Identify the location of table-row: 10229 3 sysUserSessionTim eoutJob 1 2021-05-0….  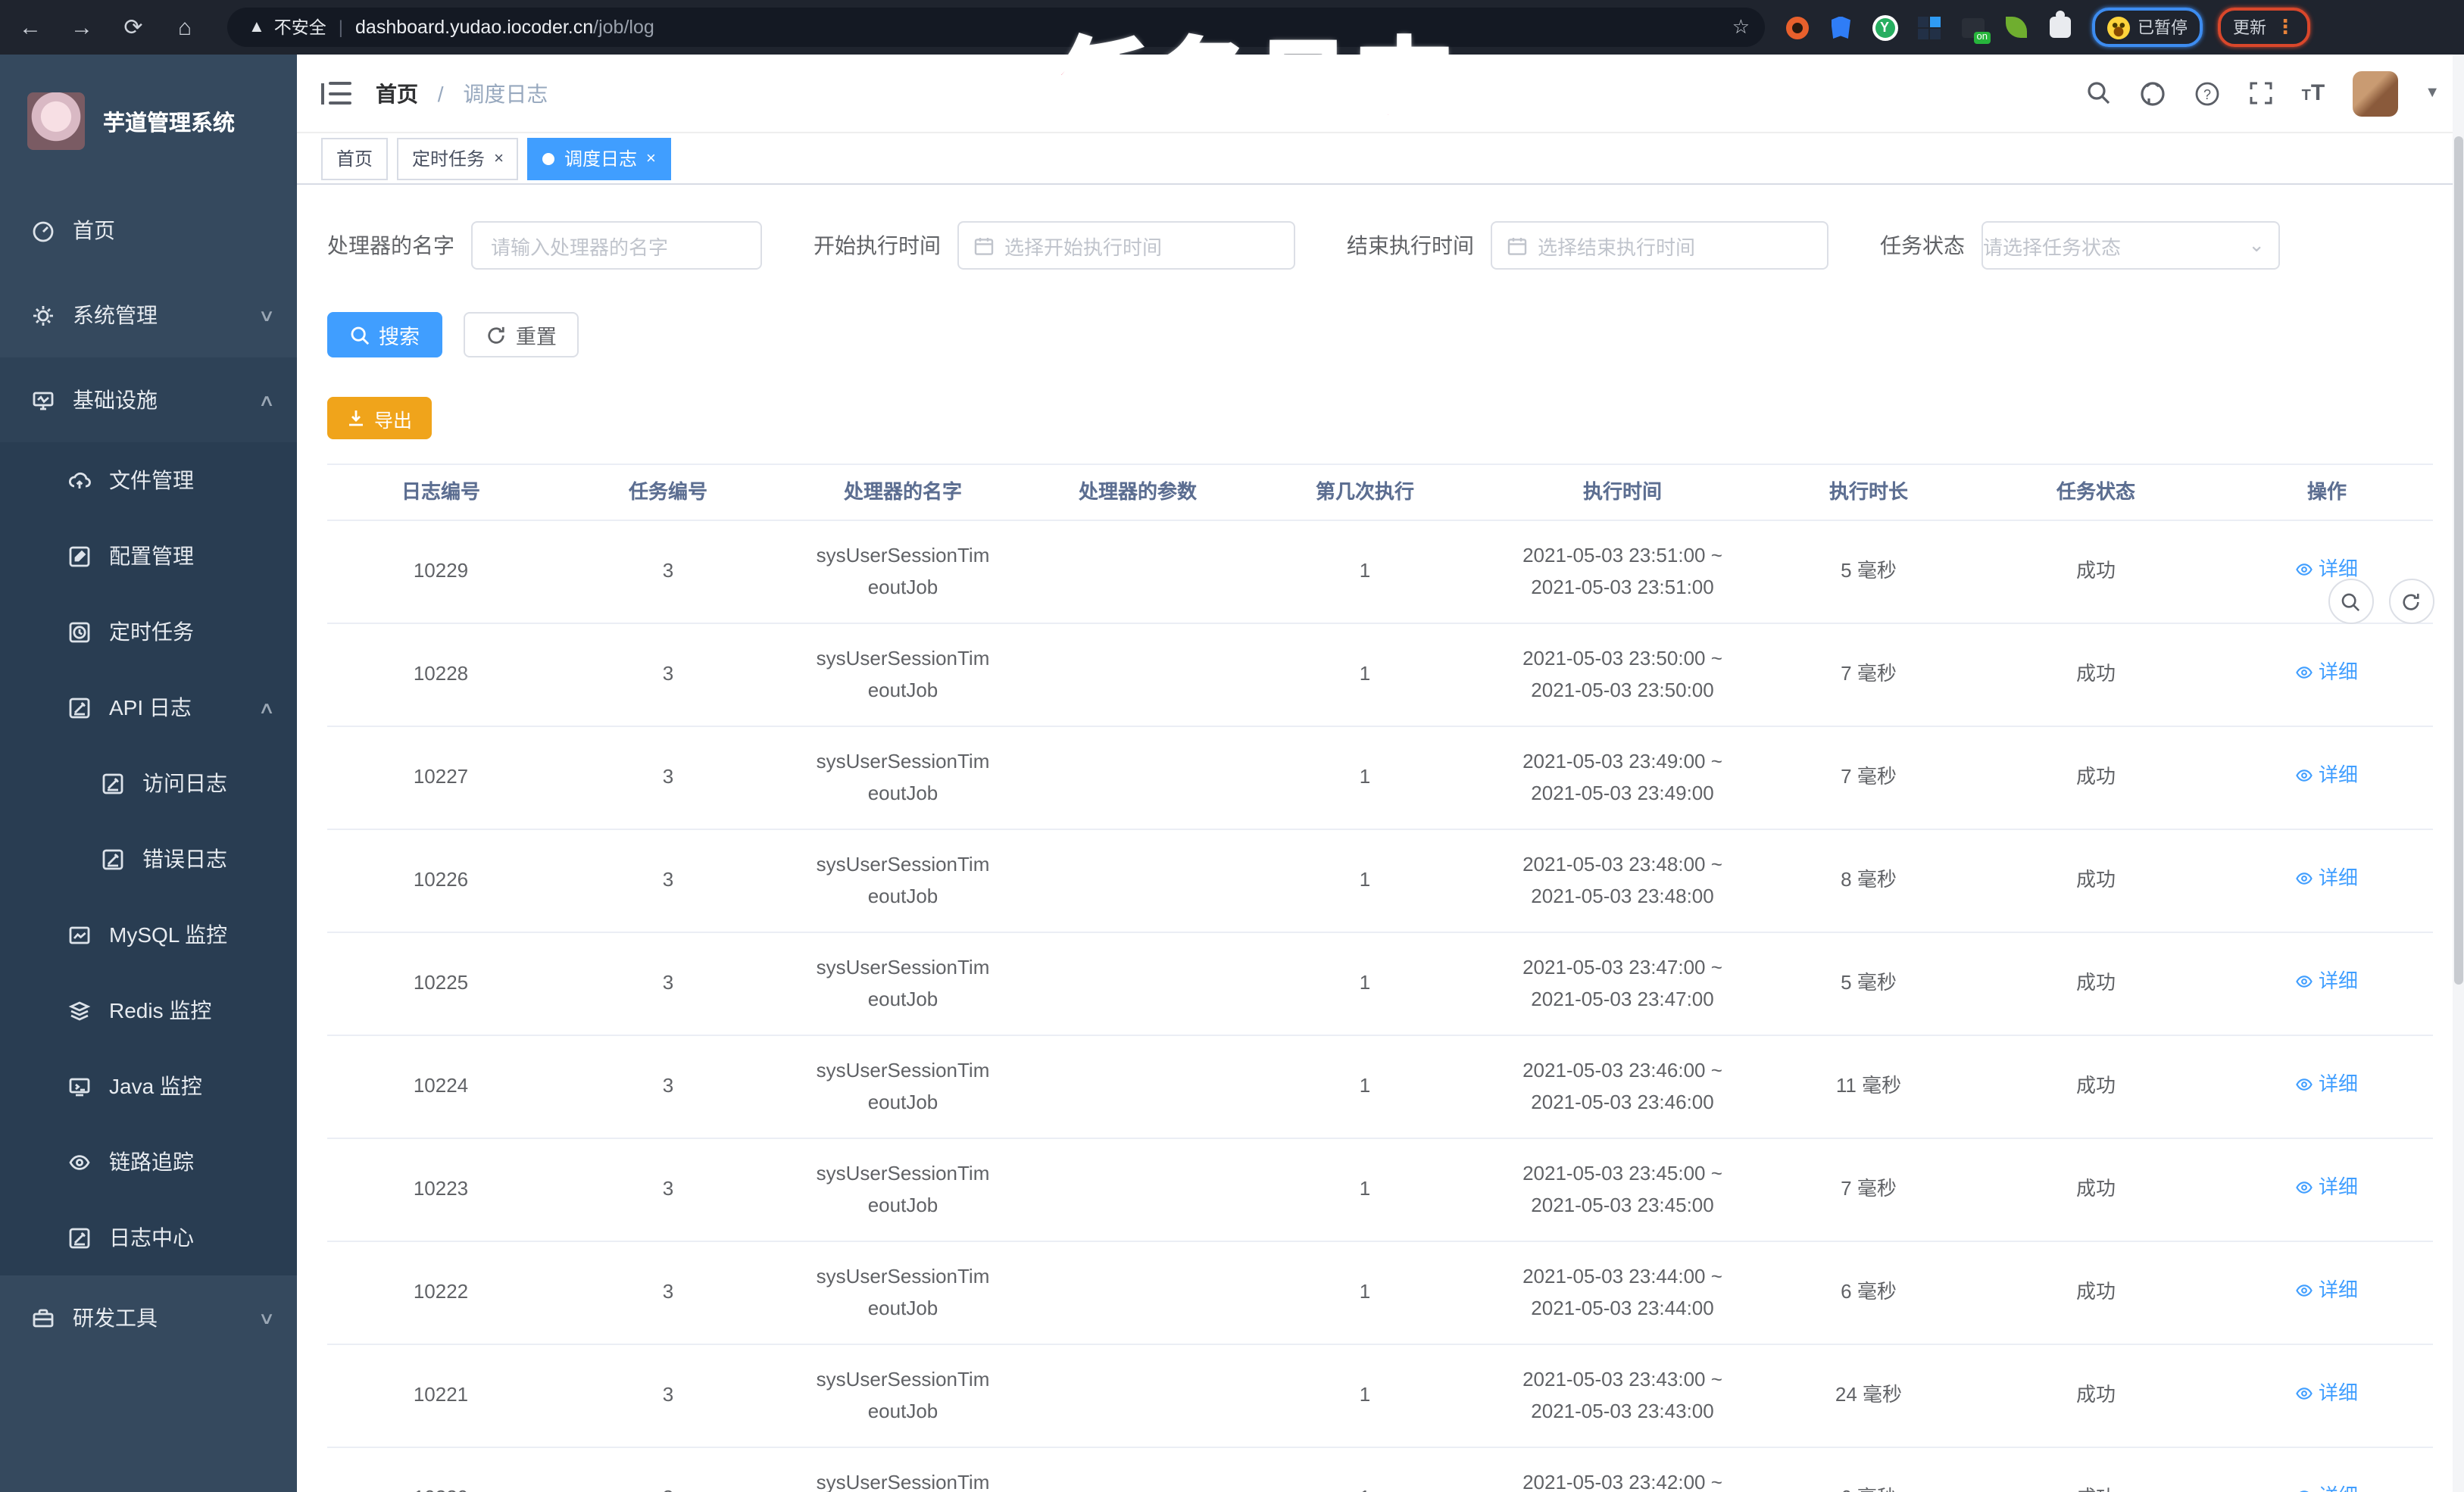
(1380, 573).